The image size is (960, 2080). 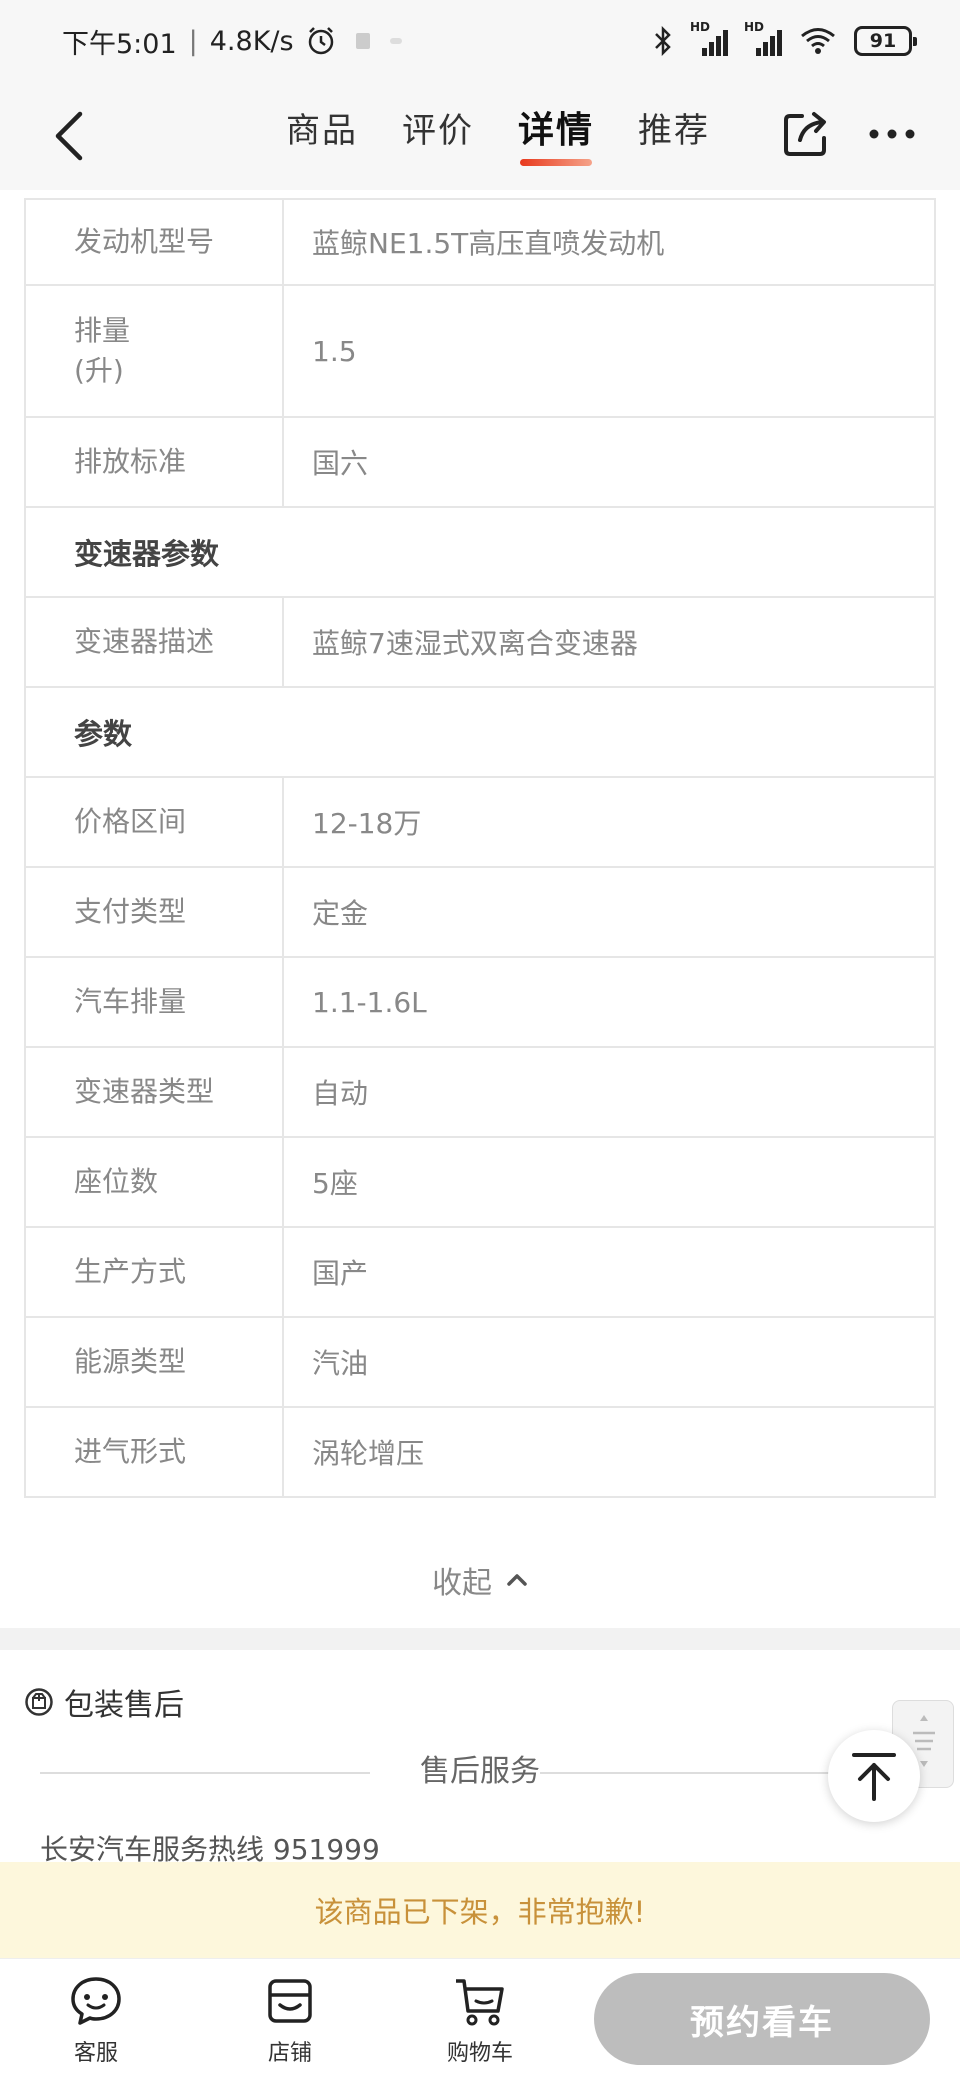 I want to click on back-arrow-icon, so click(x=70, y=136).